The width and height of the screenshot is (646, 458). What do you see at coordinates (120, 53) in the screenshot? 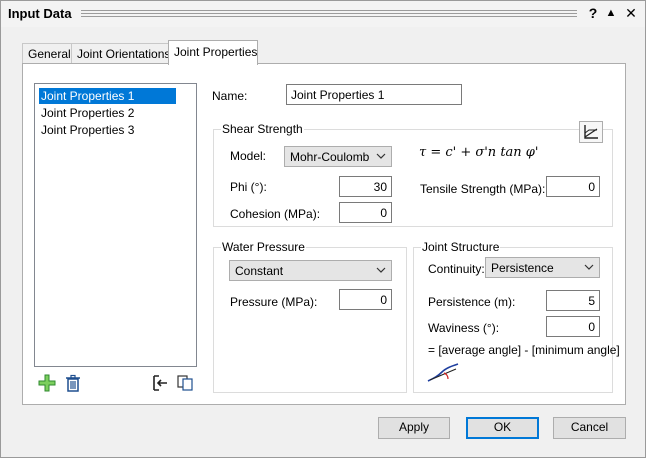
I see `tab-joint-orientations: Joint Orientations` at bounding box center [120, 53].